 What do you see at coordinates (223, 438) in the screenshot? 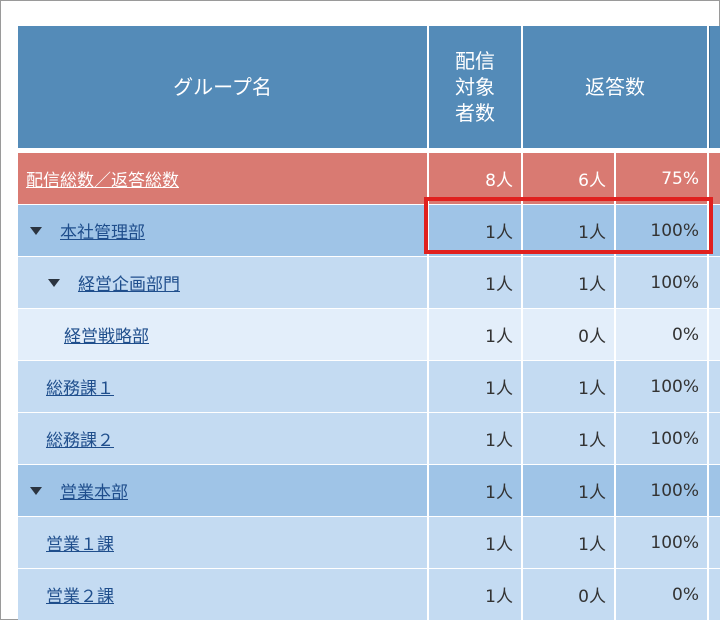
I see `group-name-cell: 総務課２` at bounding box center [223, 438].